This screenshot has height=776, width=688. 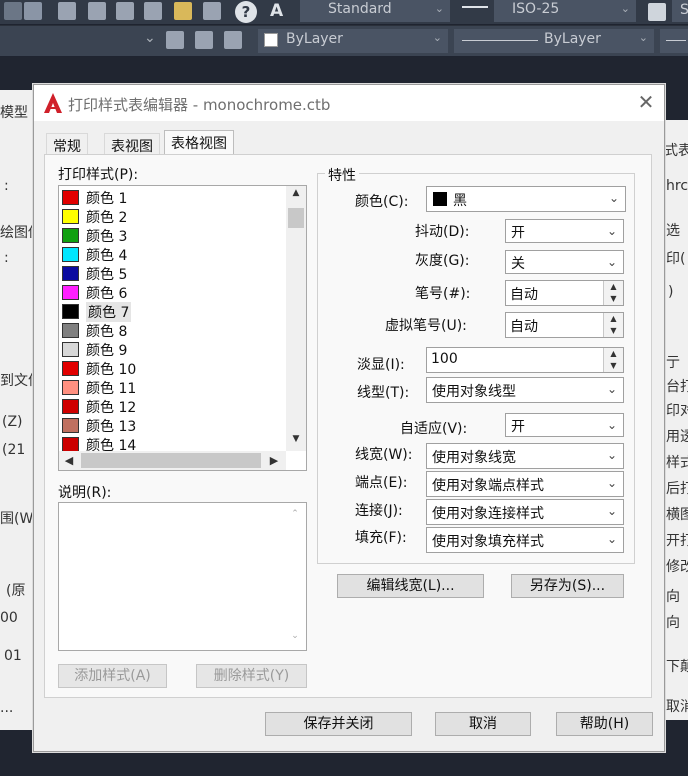 What do you see at coordinates (349, 103) in the screenshot?
I see `title-bar: 打印样式表编辑器 - monochrome.ctb ✕` at bounding box center [349, 103].